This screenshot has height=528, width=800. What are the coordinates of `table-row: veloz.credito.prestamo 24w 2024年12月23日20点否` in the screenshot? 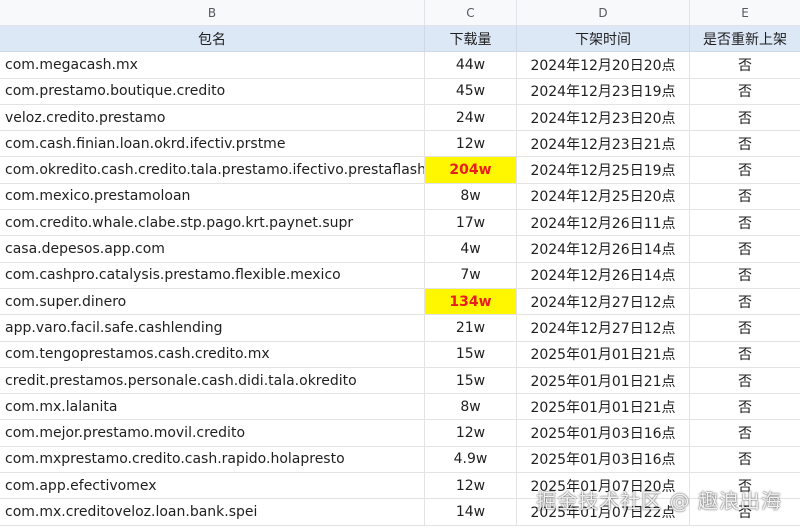 It's located at (400, 118).